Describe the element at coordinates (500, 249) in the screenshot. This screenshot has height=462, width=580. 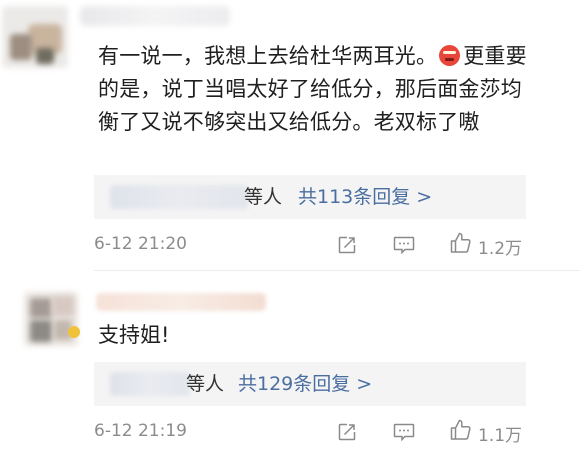
I see `like-count: 1.2万` at that location.